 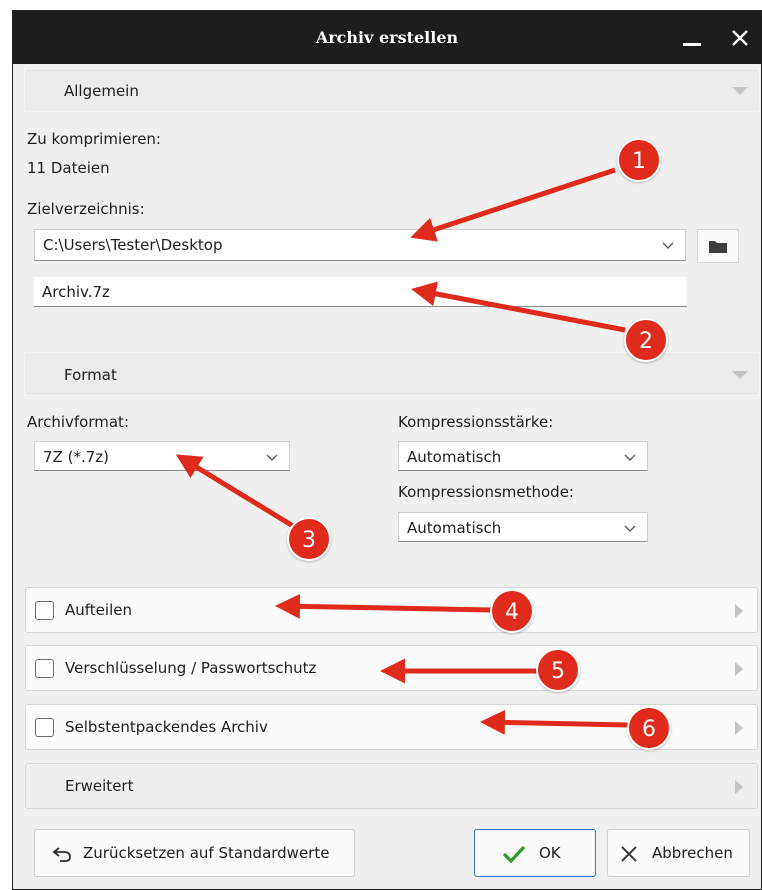 What do you see at coordinates (550, 853) in the screenshot?
I see `ok-label: OK` at bounding box center [550, 853].